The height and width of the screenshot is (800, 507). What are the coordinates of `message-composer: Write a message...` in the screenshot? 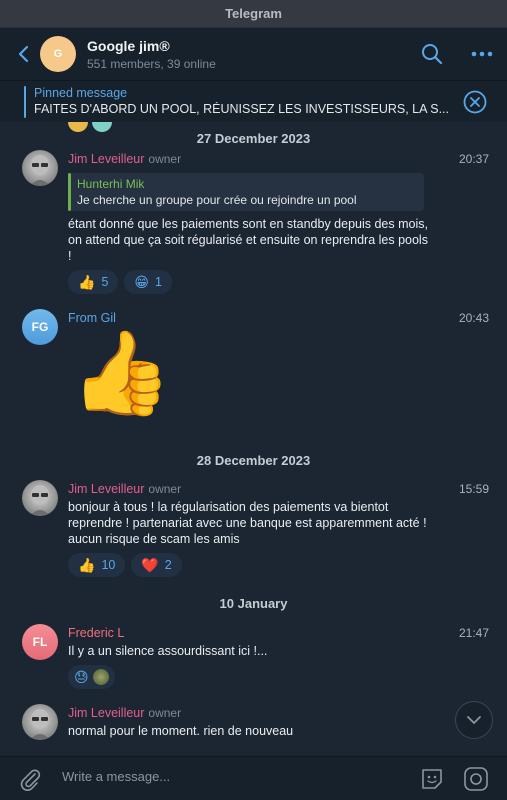 It's located at (253, 778).